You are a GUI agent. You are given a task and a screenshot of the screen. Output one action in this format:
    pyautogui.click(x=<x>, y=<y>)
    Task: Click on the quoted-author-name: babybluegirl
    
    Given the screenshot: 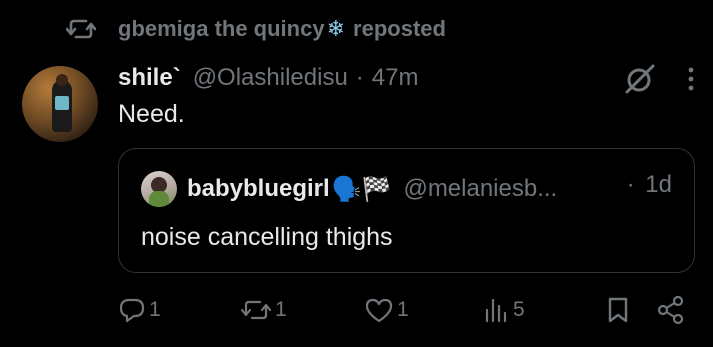 What is the action you would take?
    pyautogui.click(x=258, y=188)
    